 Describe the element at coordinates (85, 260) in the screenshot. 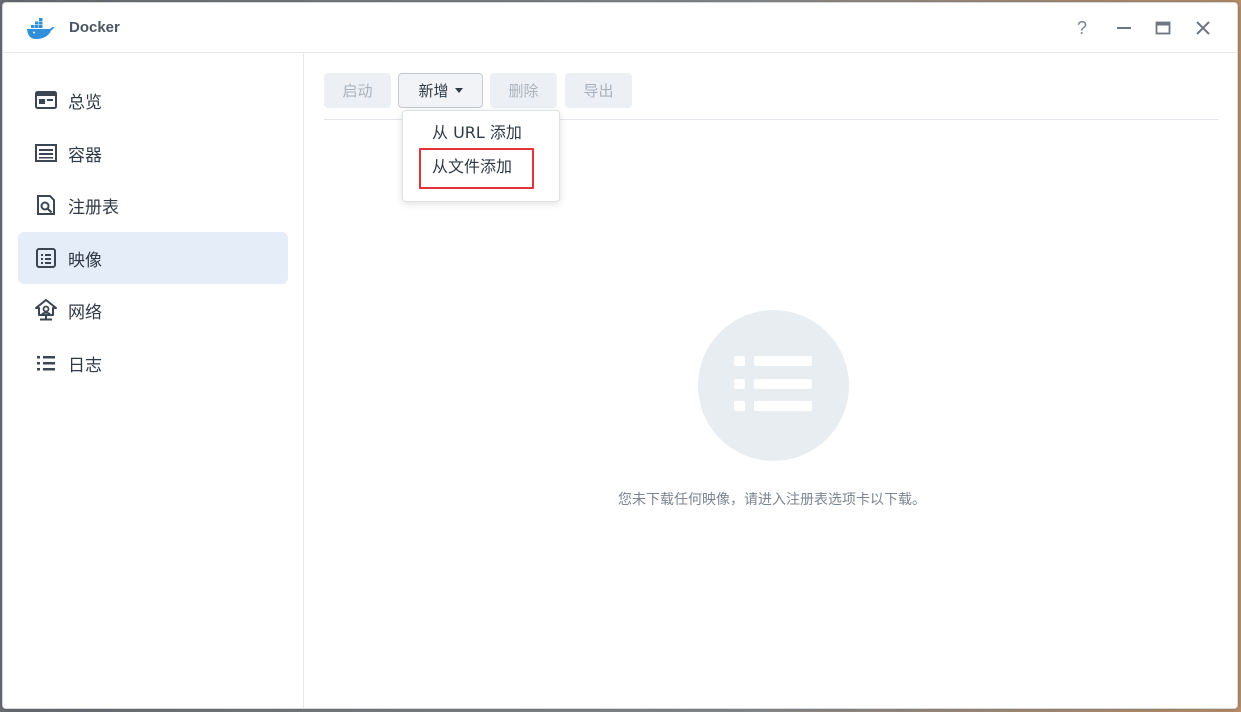

I see `sidebar-item-label: 映像` at that location.